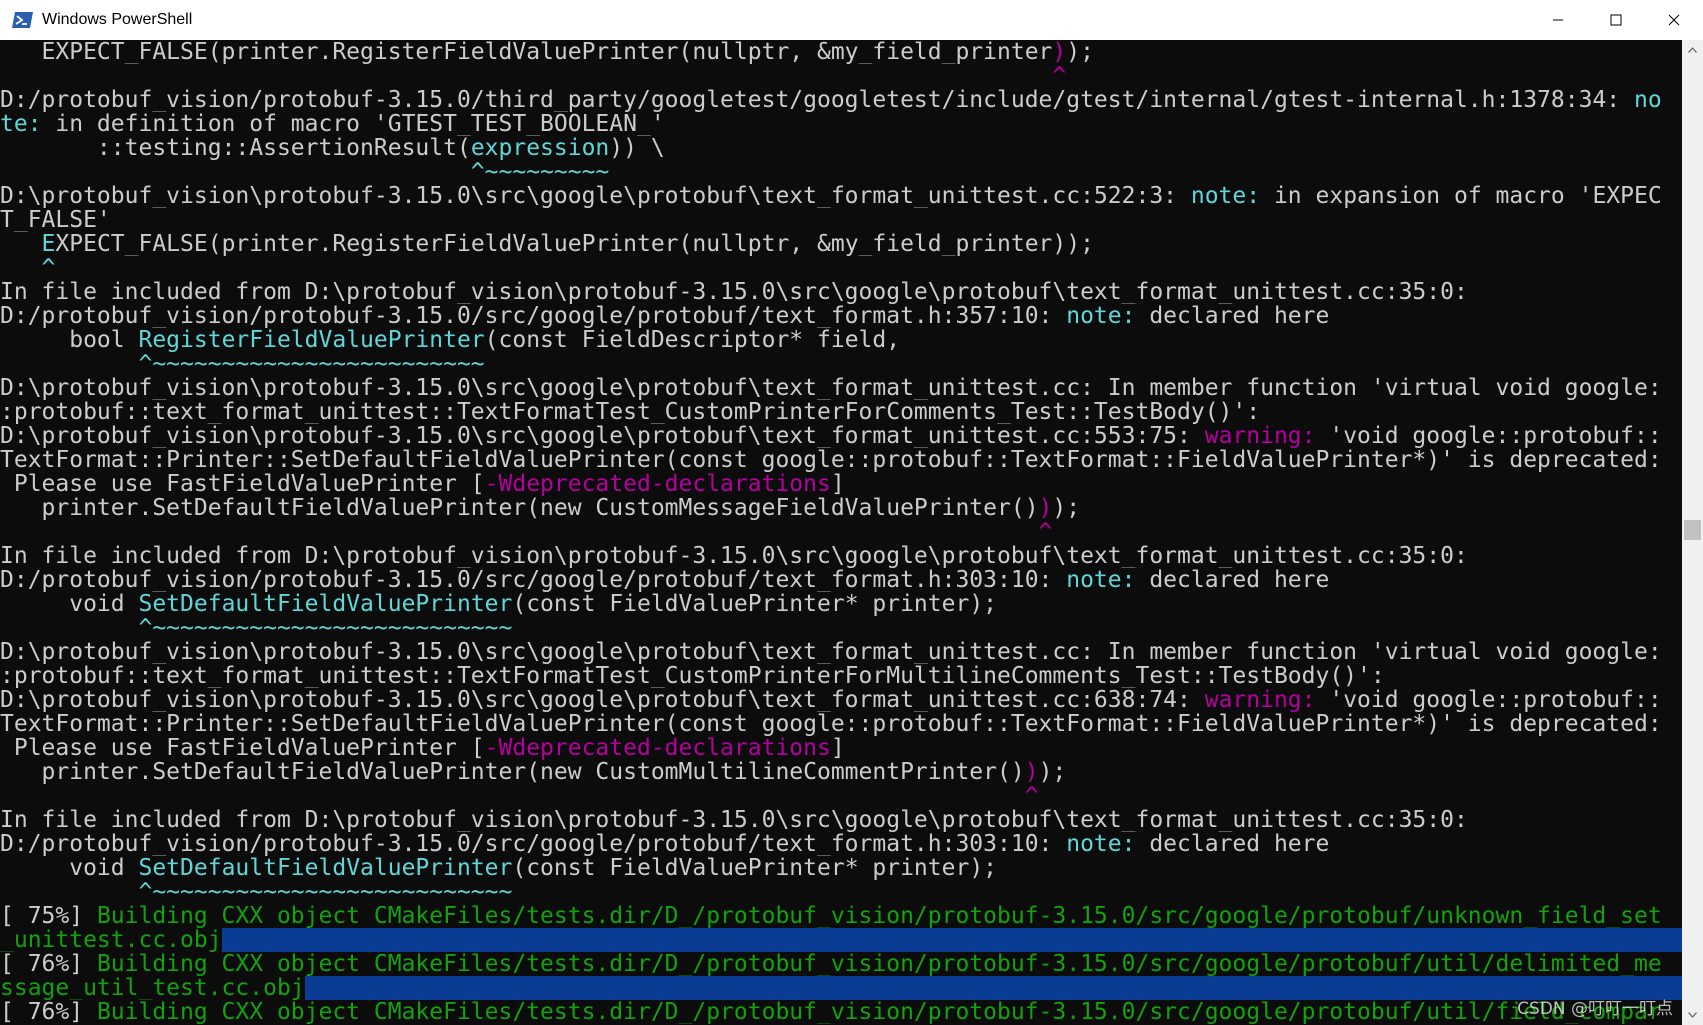  I want to click on terminal-text-segment: ssage_util_test.cc.obj, so click(152, 988).